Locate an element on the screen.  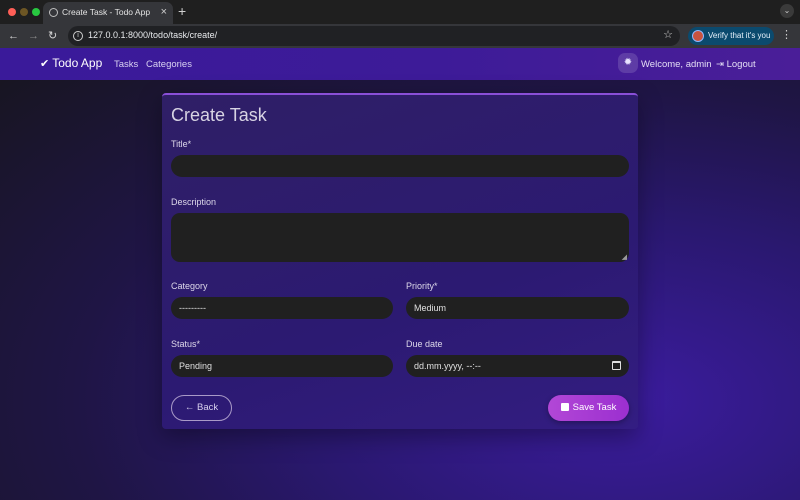
tab-title: Create Task - Todo App is located at coordinates (106, 12).